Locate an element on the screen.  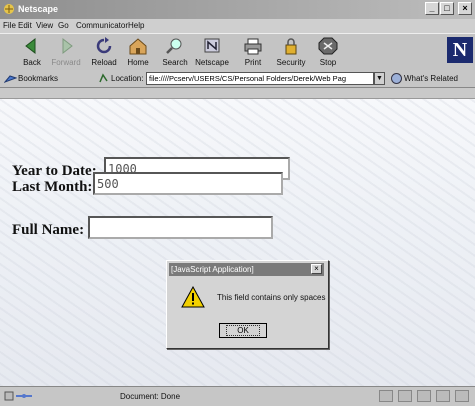
whats-related-icon is located at coordinates (396, 78).